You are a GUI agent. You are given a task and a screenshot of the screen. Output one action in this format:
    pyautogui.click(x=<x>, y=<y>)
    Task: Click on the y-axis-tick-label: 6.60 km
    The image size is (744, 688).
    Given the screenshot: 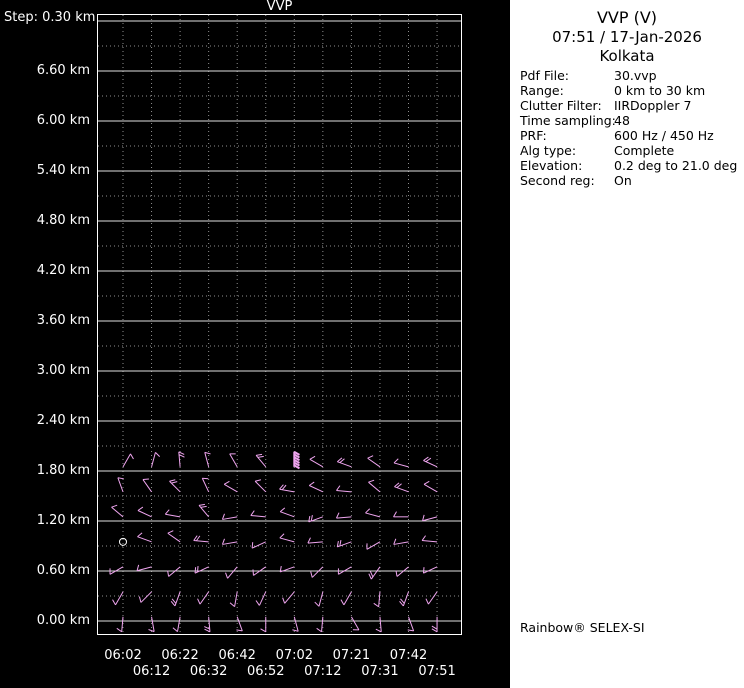 What is the action you would take?
    pyautogui.click(x=63, y=70)
    